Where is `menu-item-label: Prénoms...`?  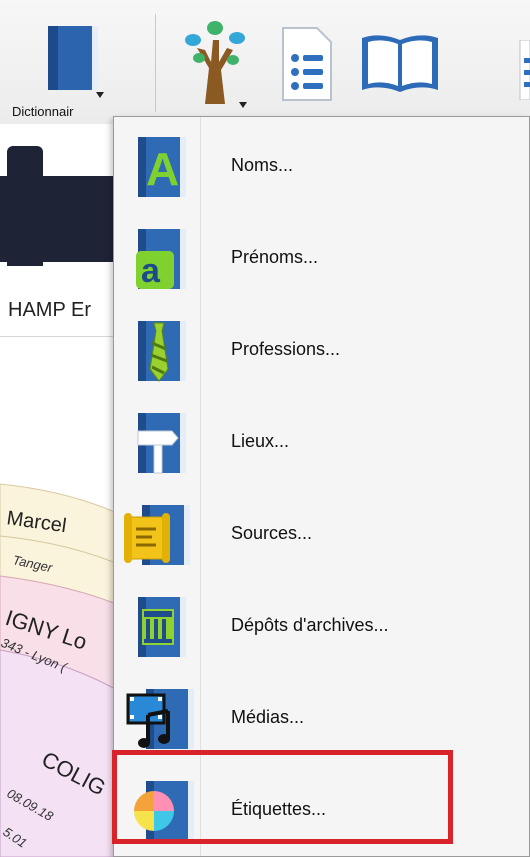 menu-item-label: Prénoms... is located at coordinates (275, 257).